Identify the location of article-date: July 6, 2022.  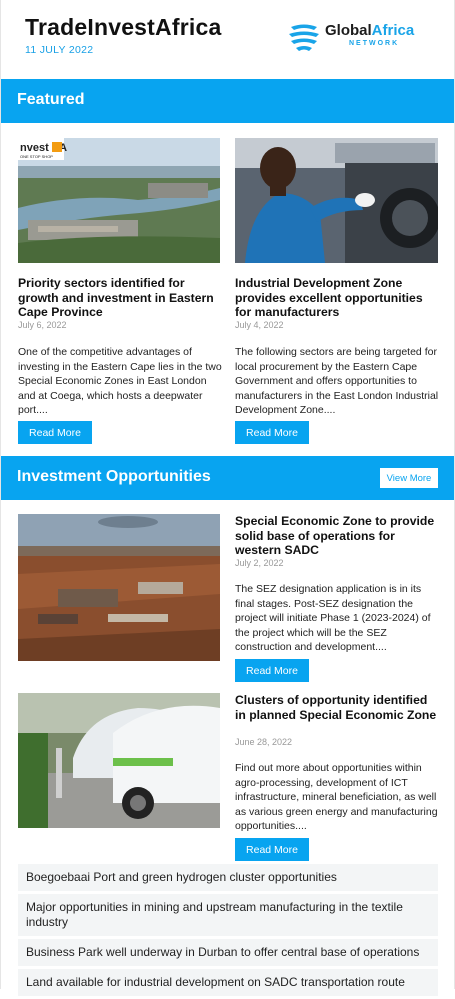
(42, 325).